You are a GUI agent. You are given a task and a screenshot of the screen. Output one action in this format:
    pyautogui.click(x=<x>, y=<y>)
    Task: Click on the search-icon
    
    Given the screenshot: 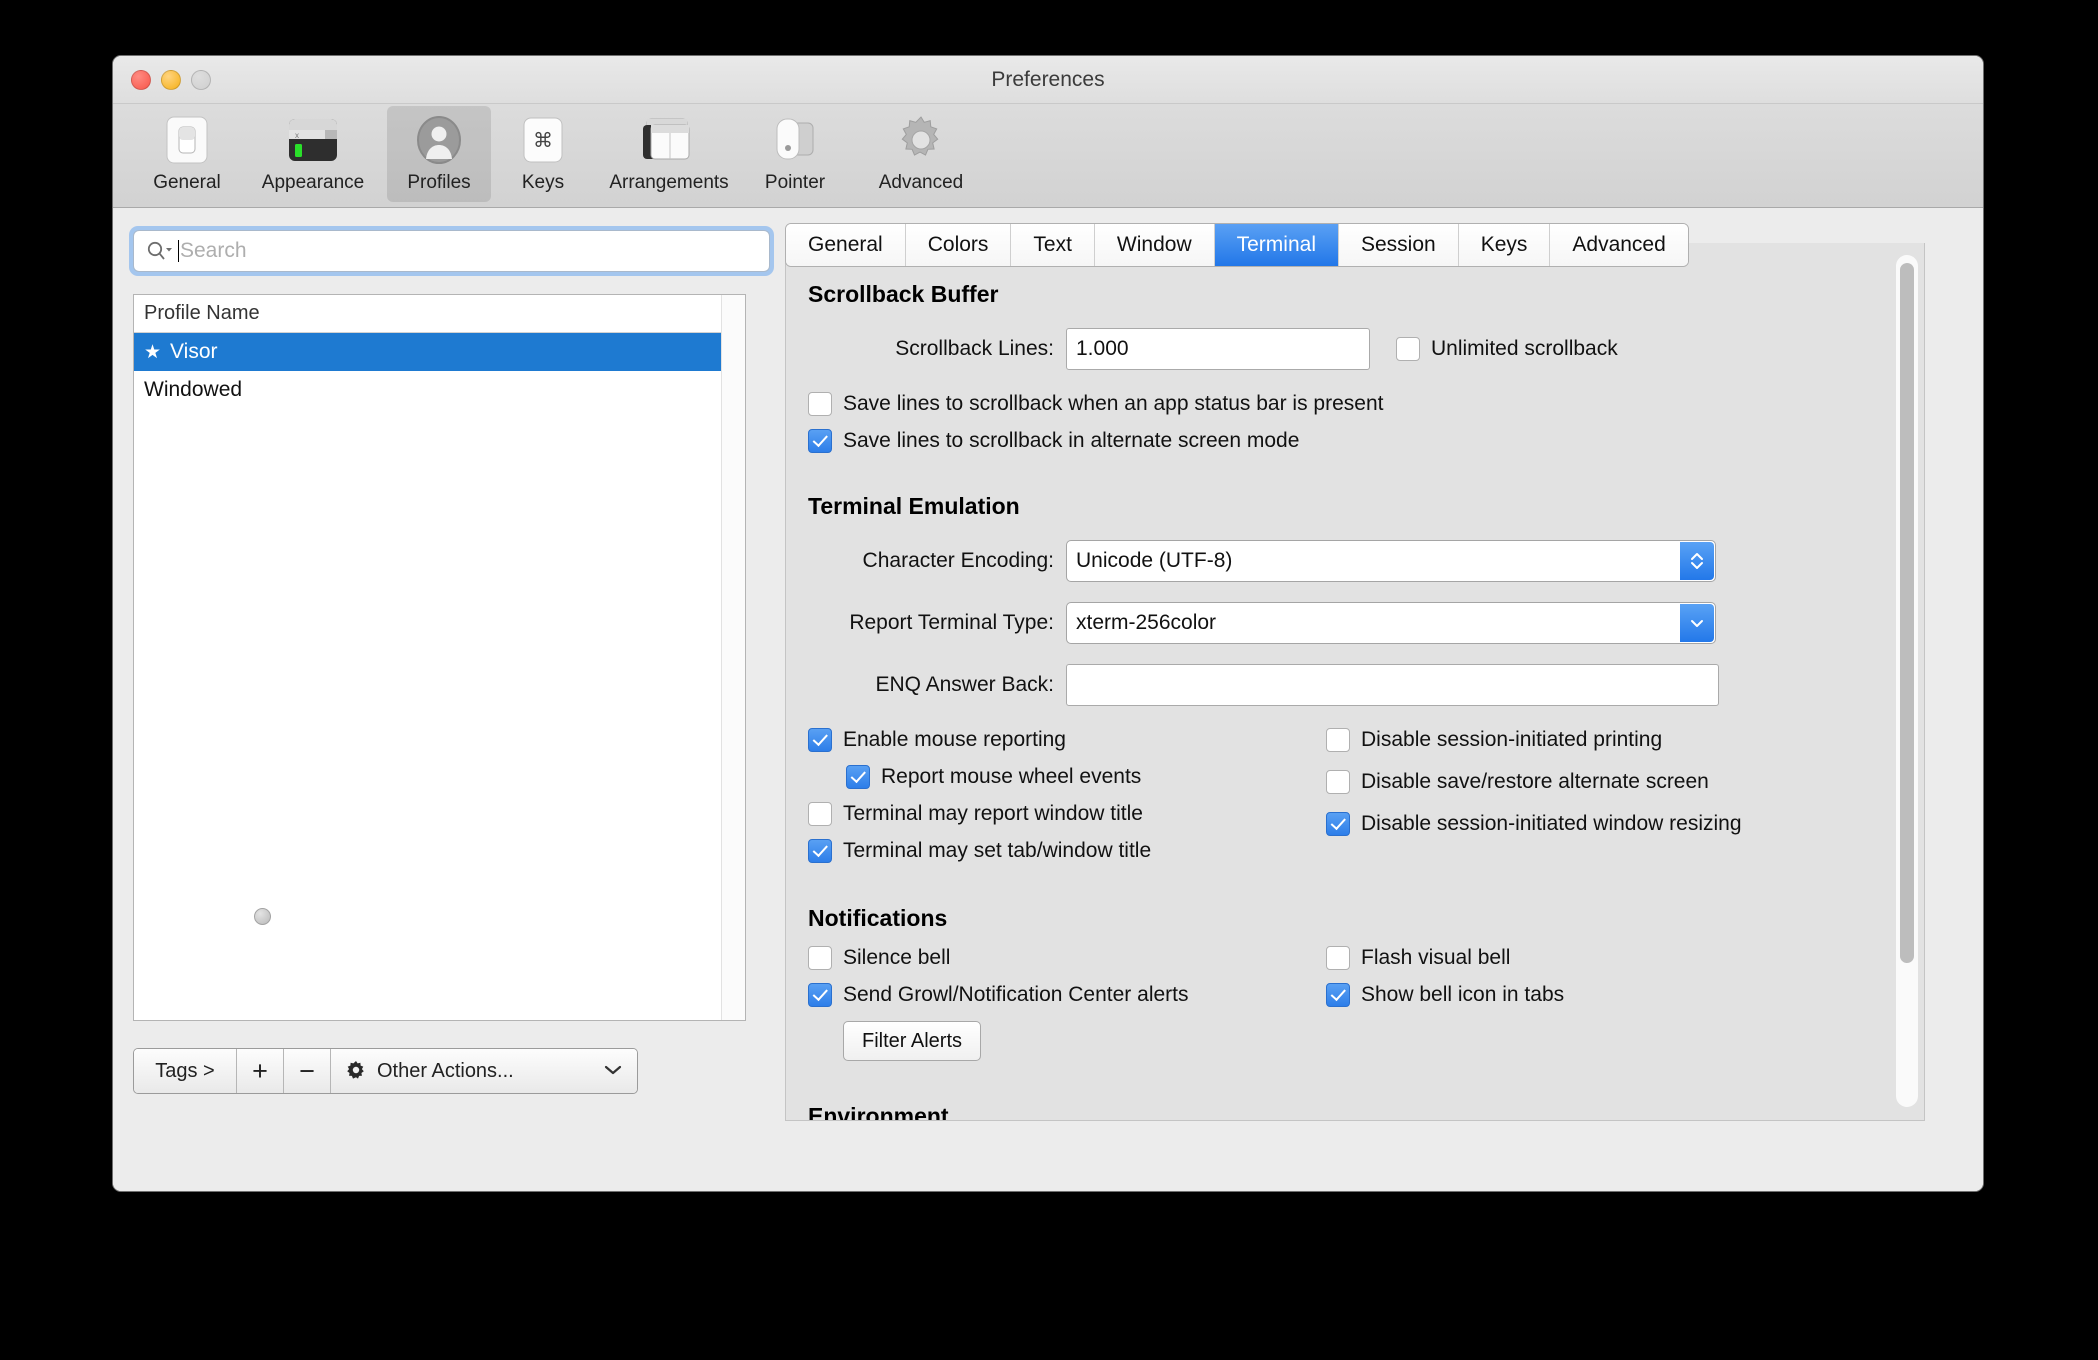 What is the action you would take?
    pyautogui.click(x=160, y=251)
    